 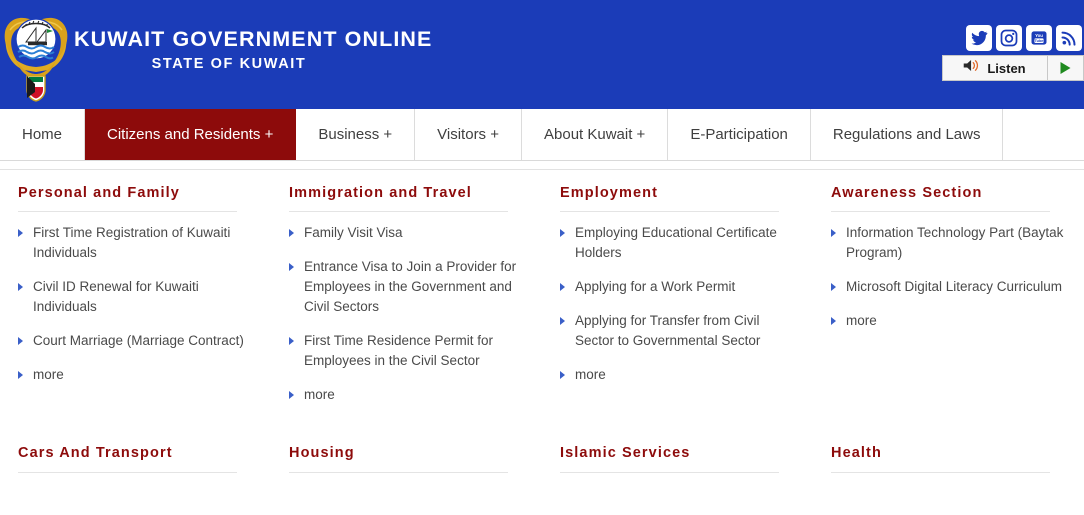 I want to click on brand-block: KUWAIT GOVERNMENT ONLINE STATE OF KUWAIT, so click(x=384, y=50).